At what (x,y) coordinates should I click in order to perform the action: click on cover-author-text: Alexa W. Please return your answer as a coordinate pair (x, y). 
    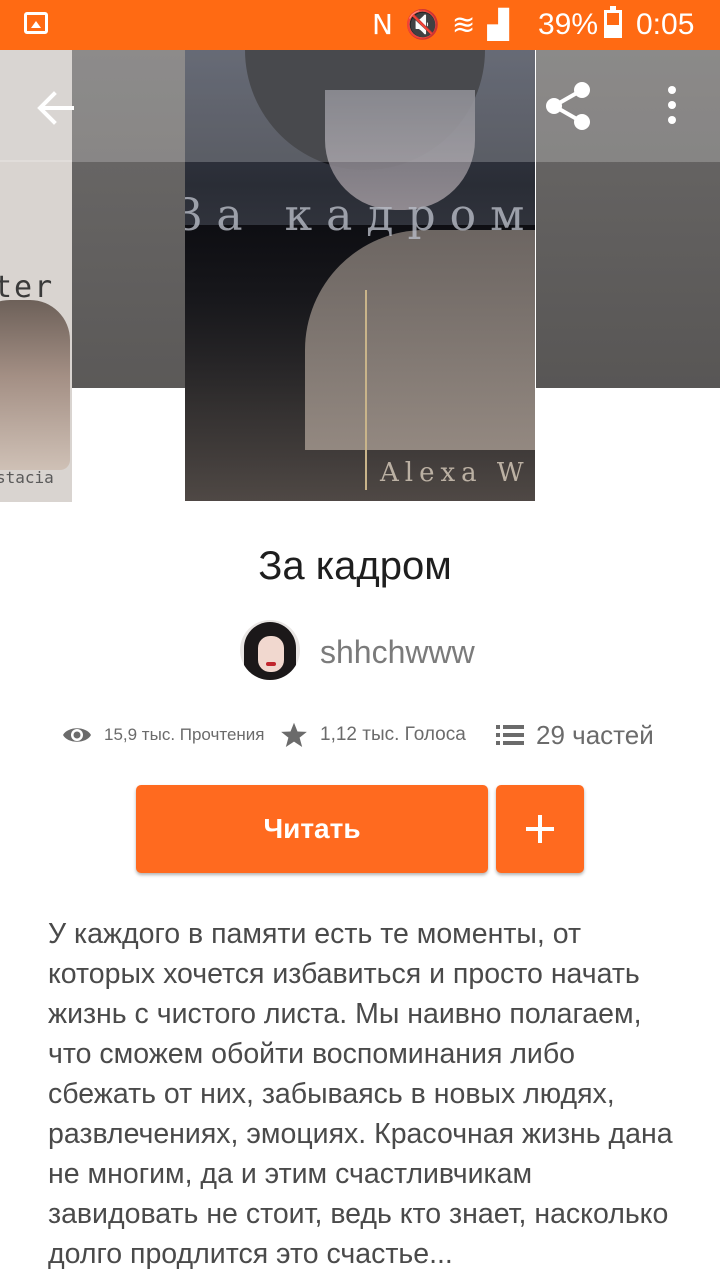
    Looking at the image, I should click on (455, 473).